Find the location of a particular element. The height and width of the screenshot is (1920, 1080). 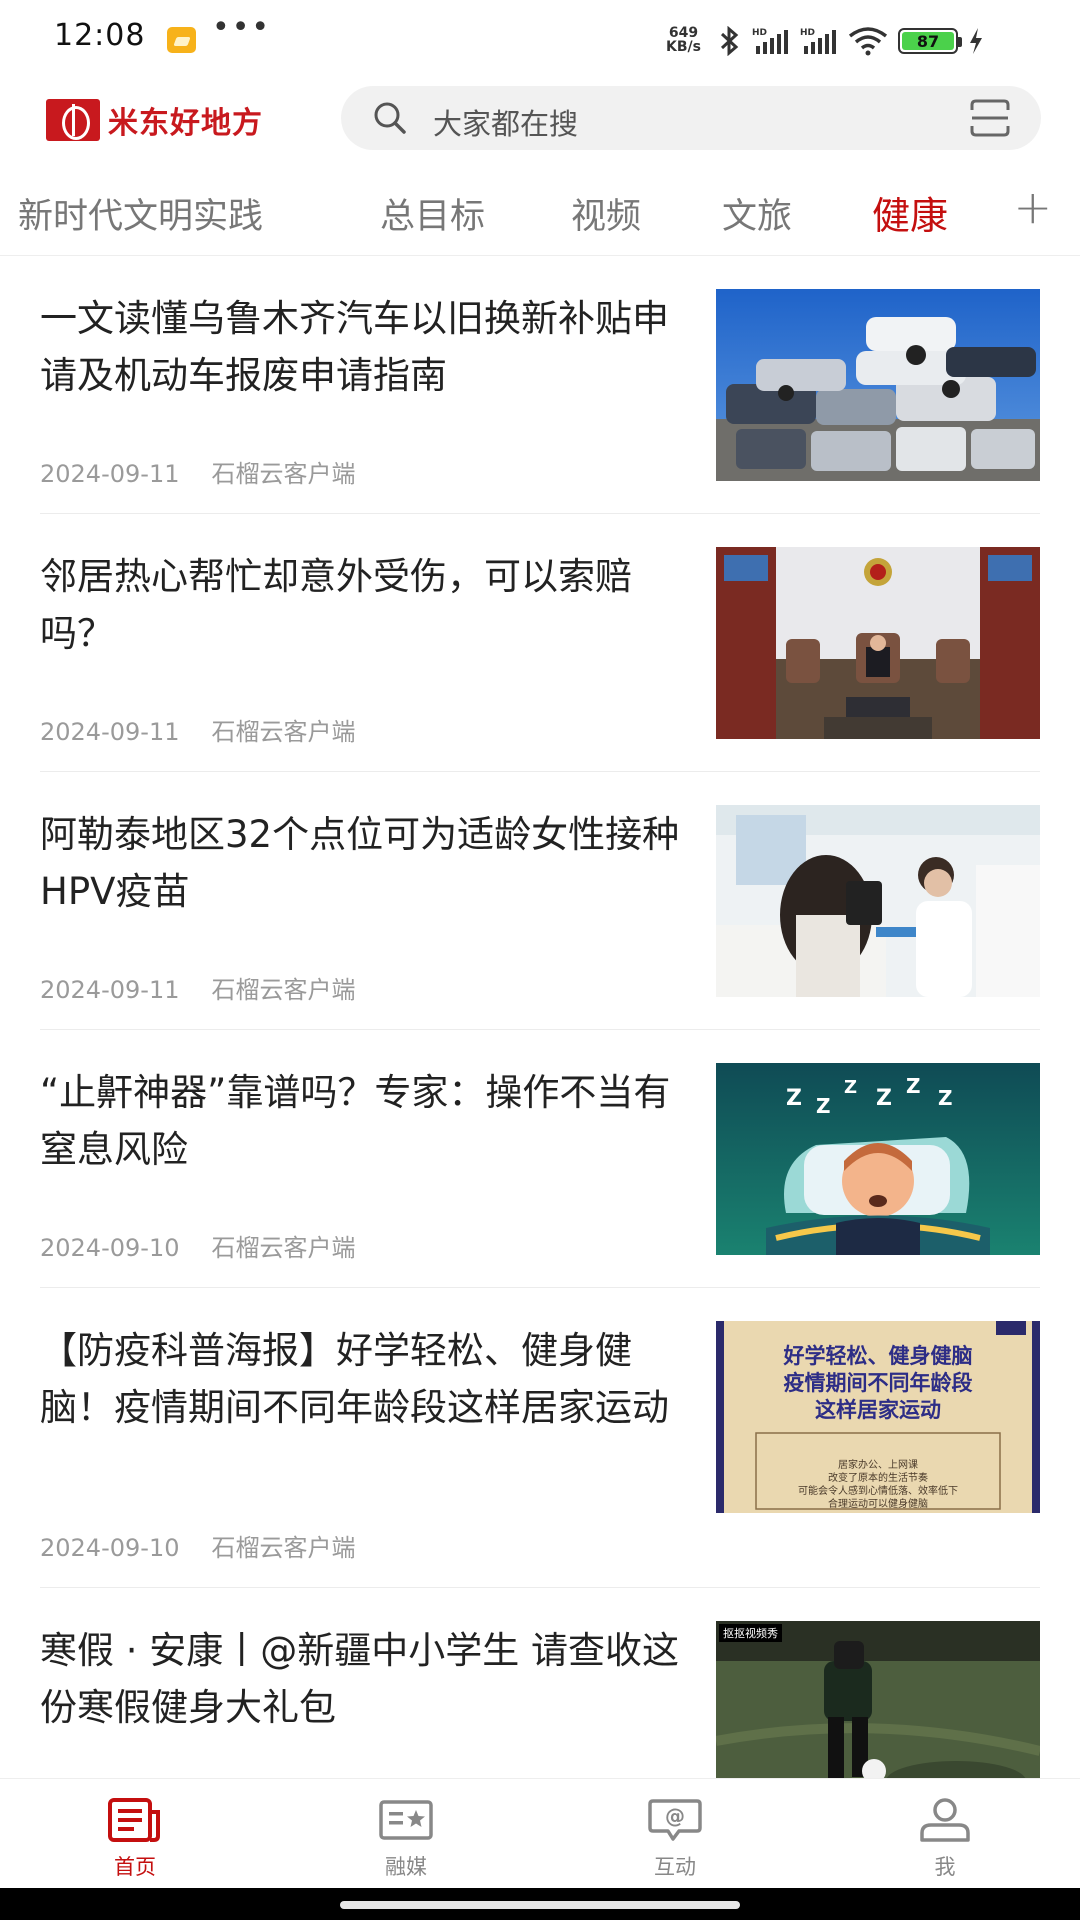

list-item: 邻居热心帮忙却意外受伤，可以索赔吗？ 2024-09-11 石榴云客户端 is located at coordinates (540, 643).